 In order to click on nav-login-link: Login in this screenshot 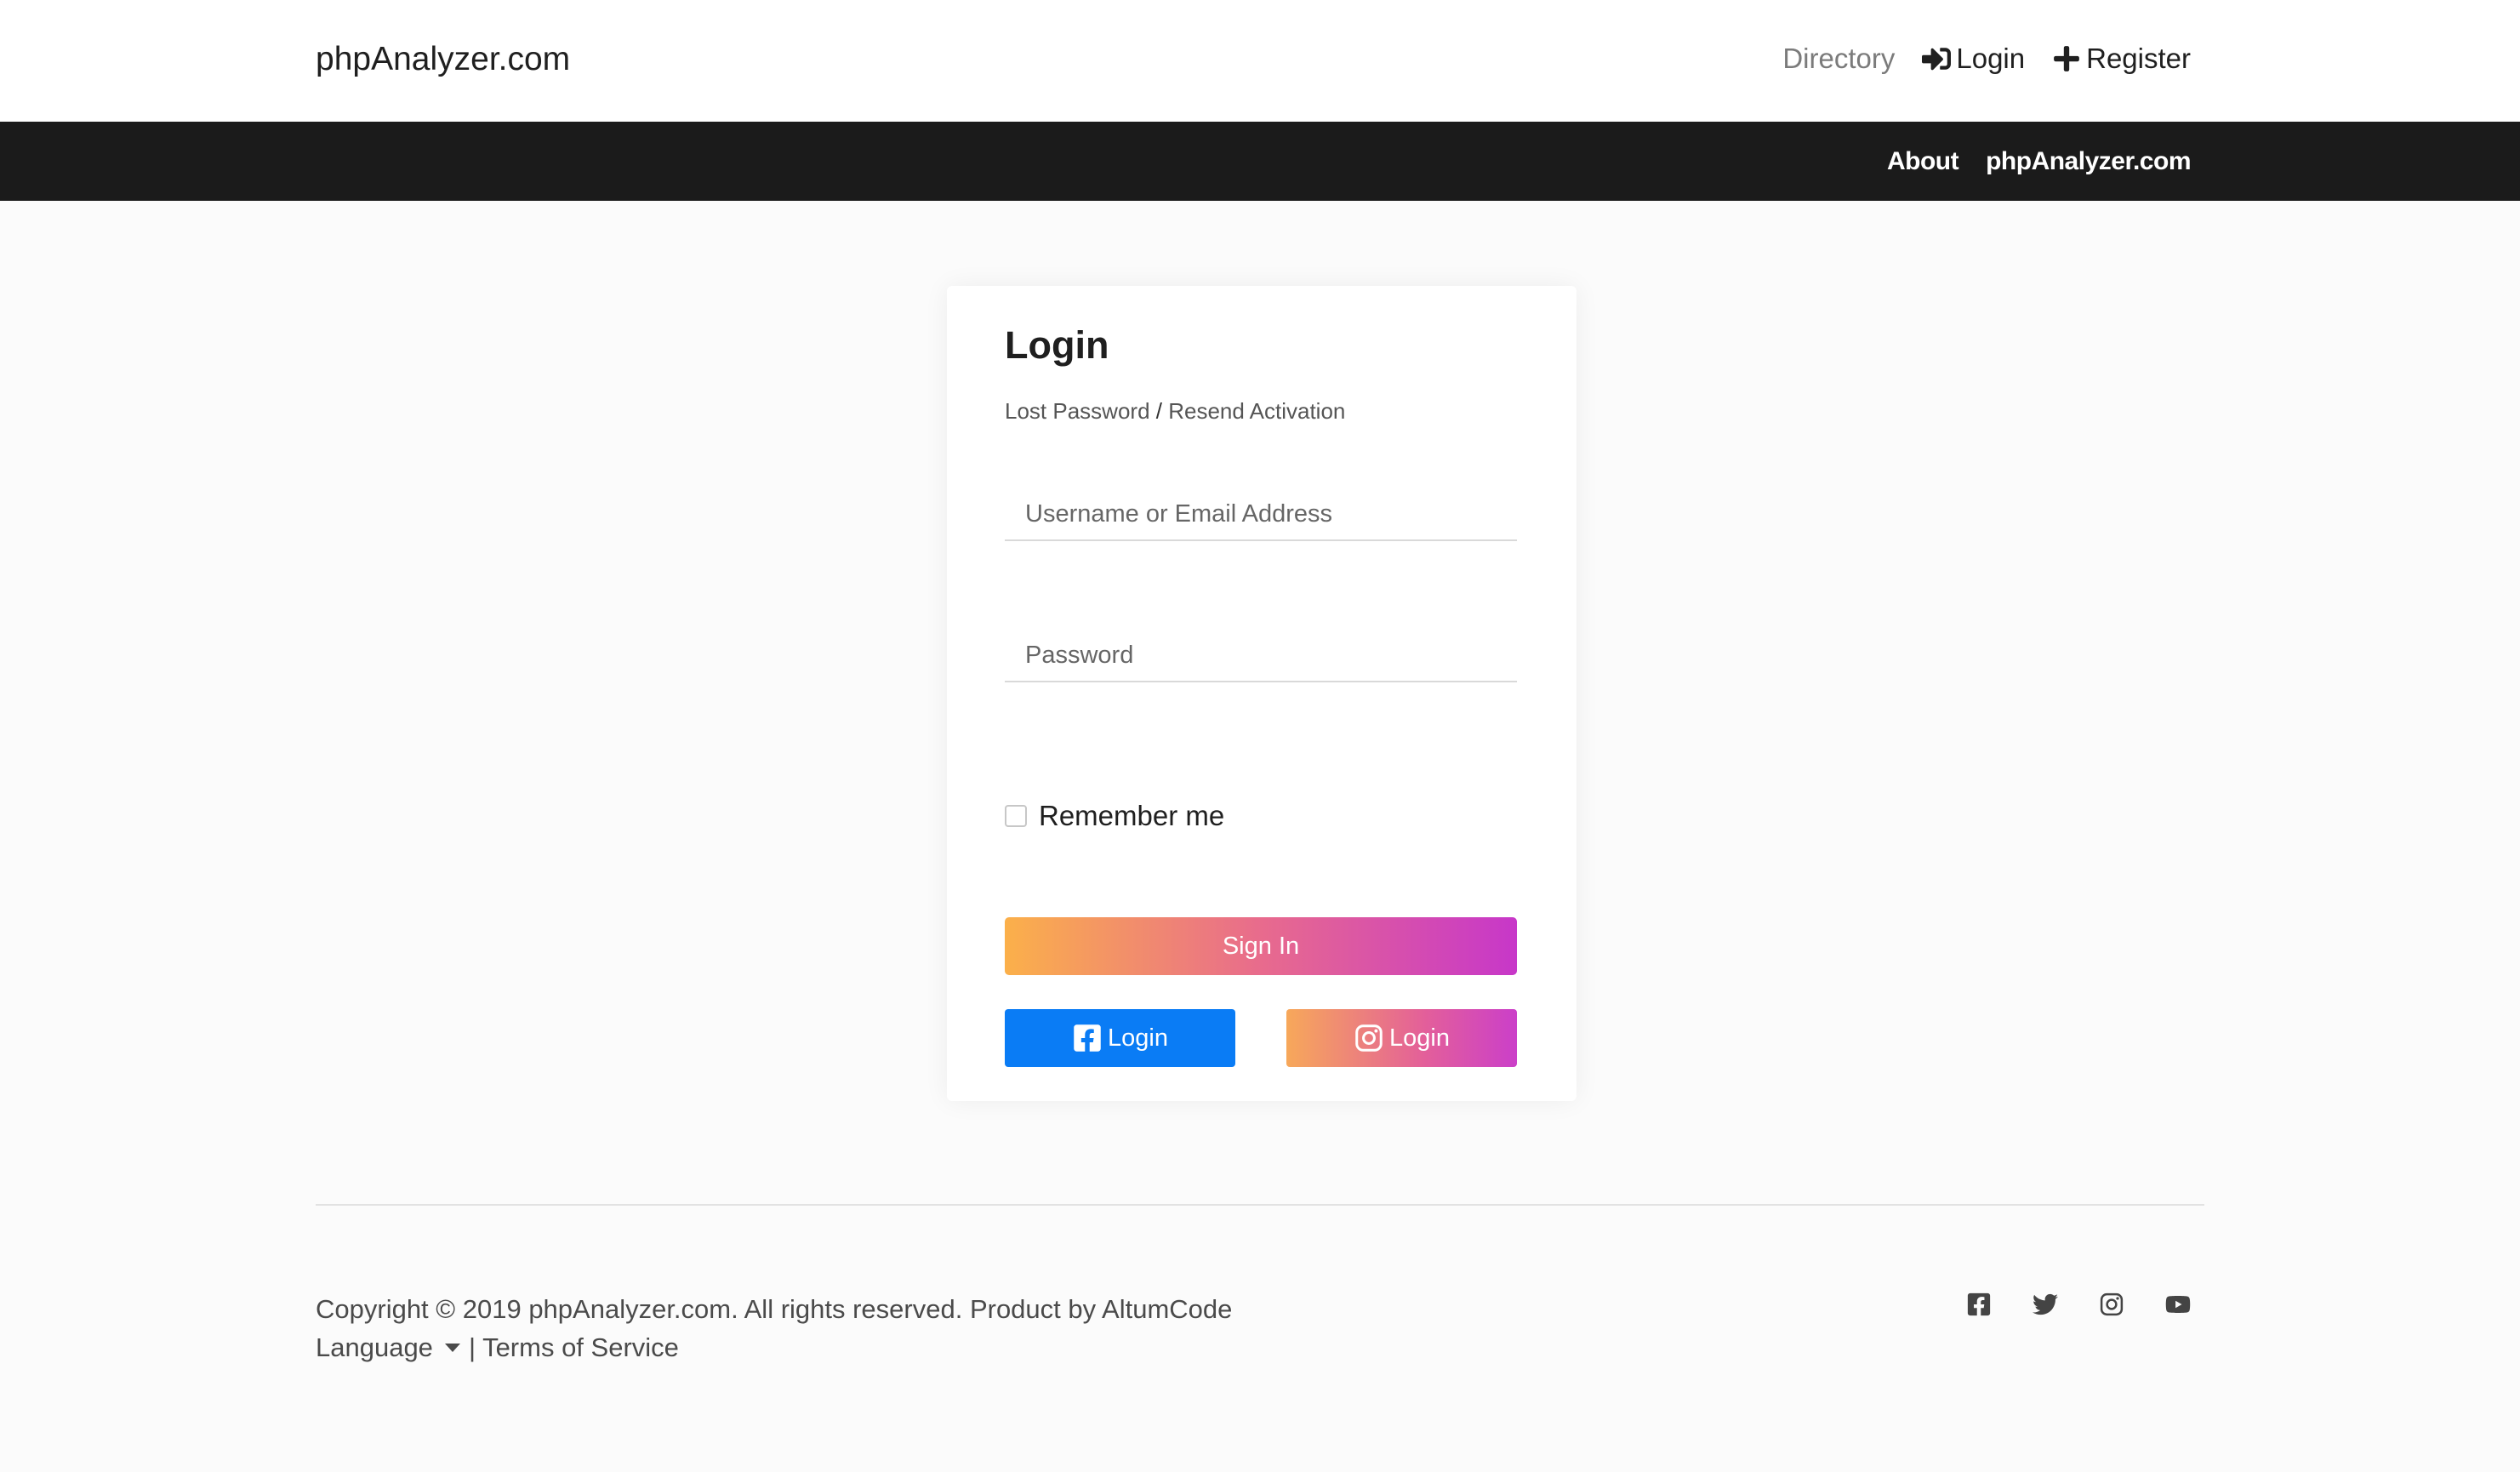, I will do `click(1974, 59)`.